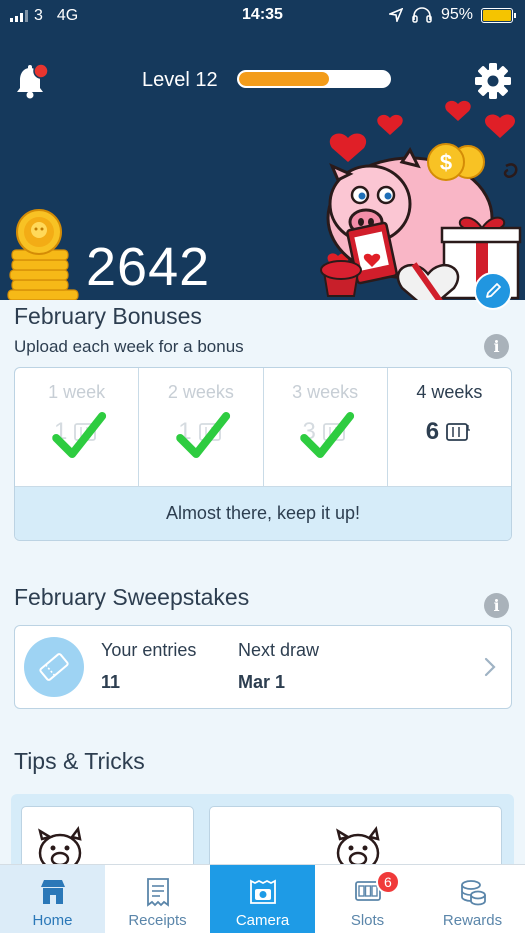 The image size is (525, 933). I want to click on piggy-bank-illustration: $, so click(421, 200).